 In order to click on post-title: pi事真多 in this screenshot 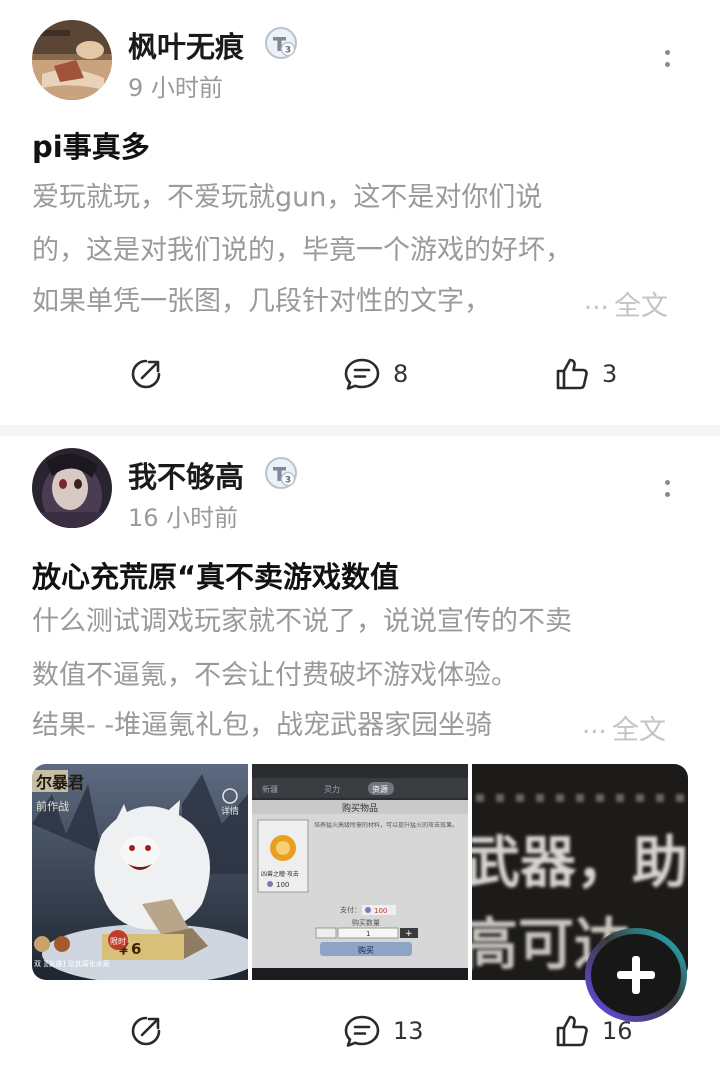, I will do `click(91, 145)`.